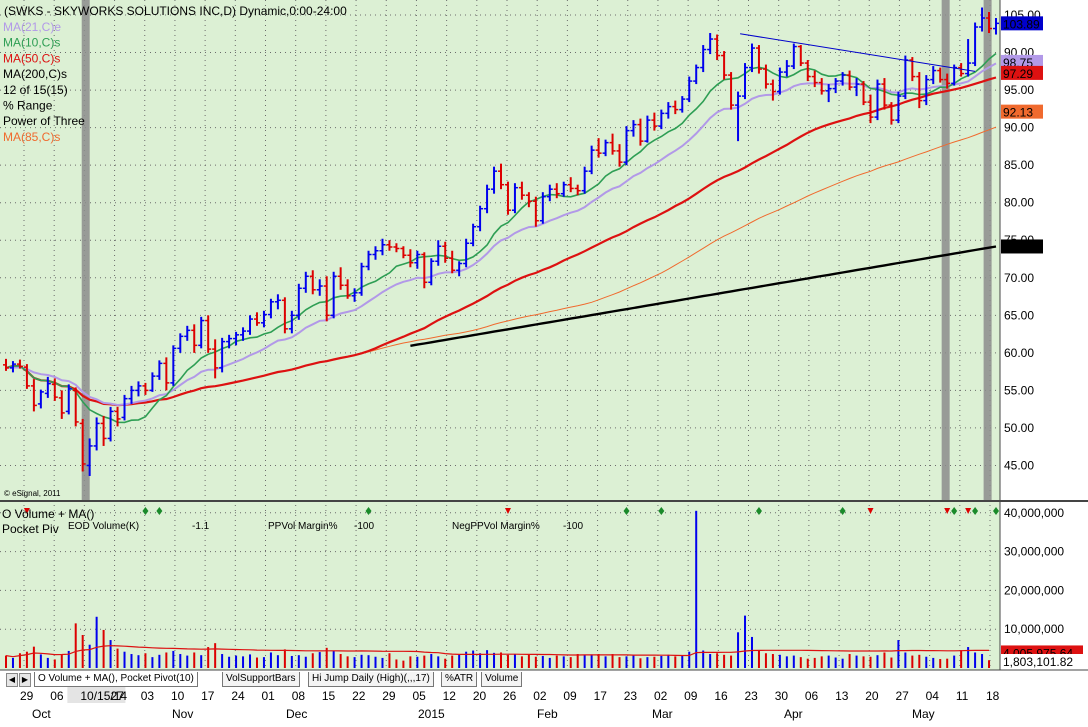  What do you see at coordinates (41, 714) in the screenshot?
I see `date-month-label: Oct` at bounding box center [41, 714].